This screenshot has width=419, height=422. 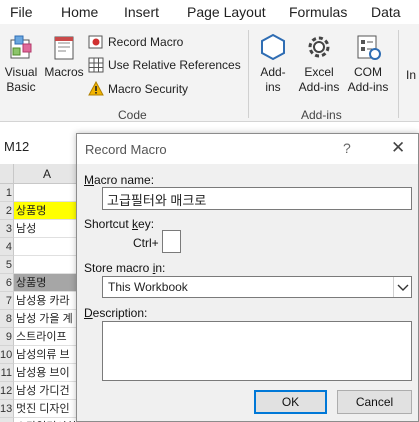 I want to click on excel-addins-button: Excel Add-ins, so click(x=319, y=63).